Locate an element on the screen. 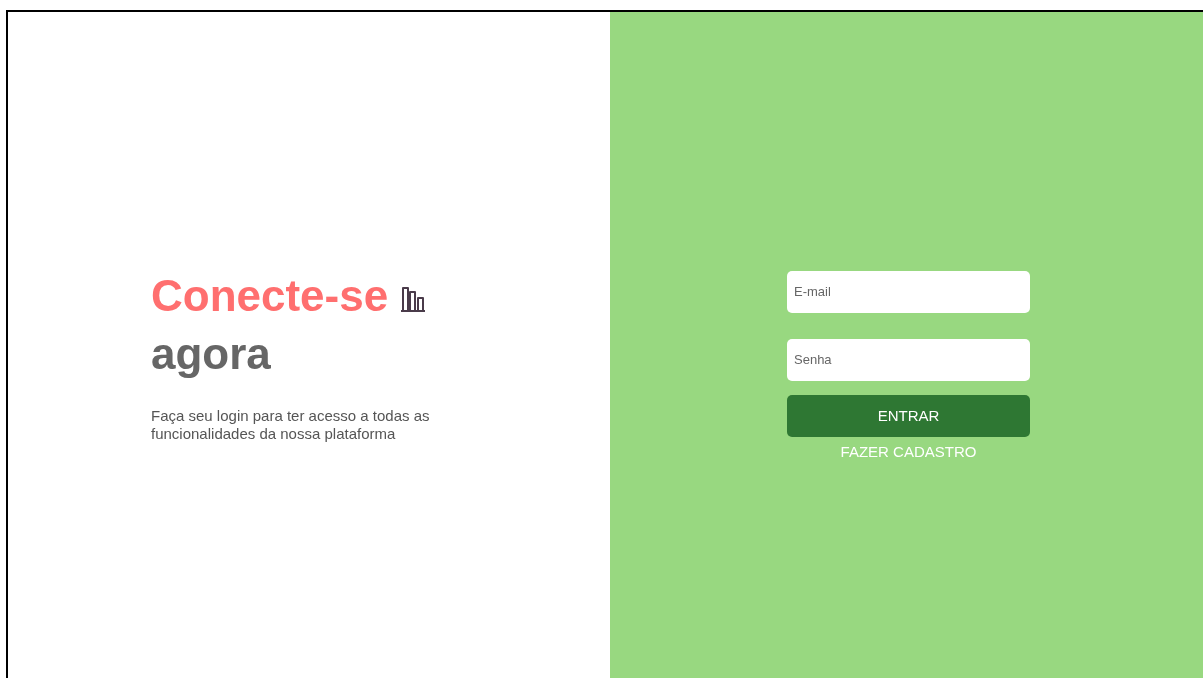 This screenshot has height=678, width=1203. email-field: E-mail is located at coordinates (908, 291).